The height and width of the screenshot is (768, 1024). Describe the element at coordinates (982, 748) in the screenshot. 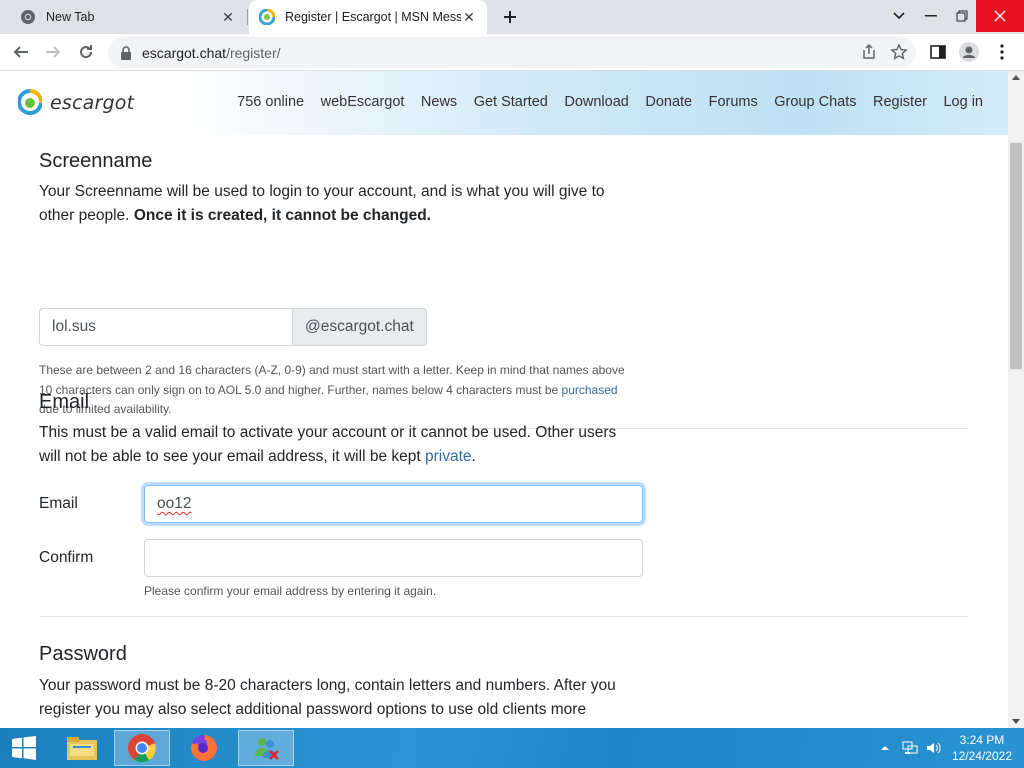

I see `taskbar-clock: 3:24 PM 12/24/2022` at that location.